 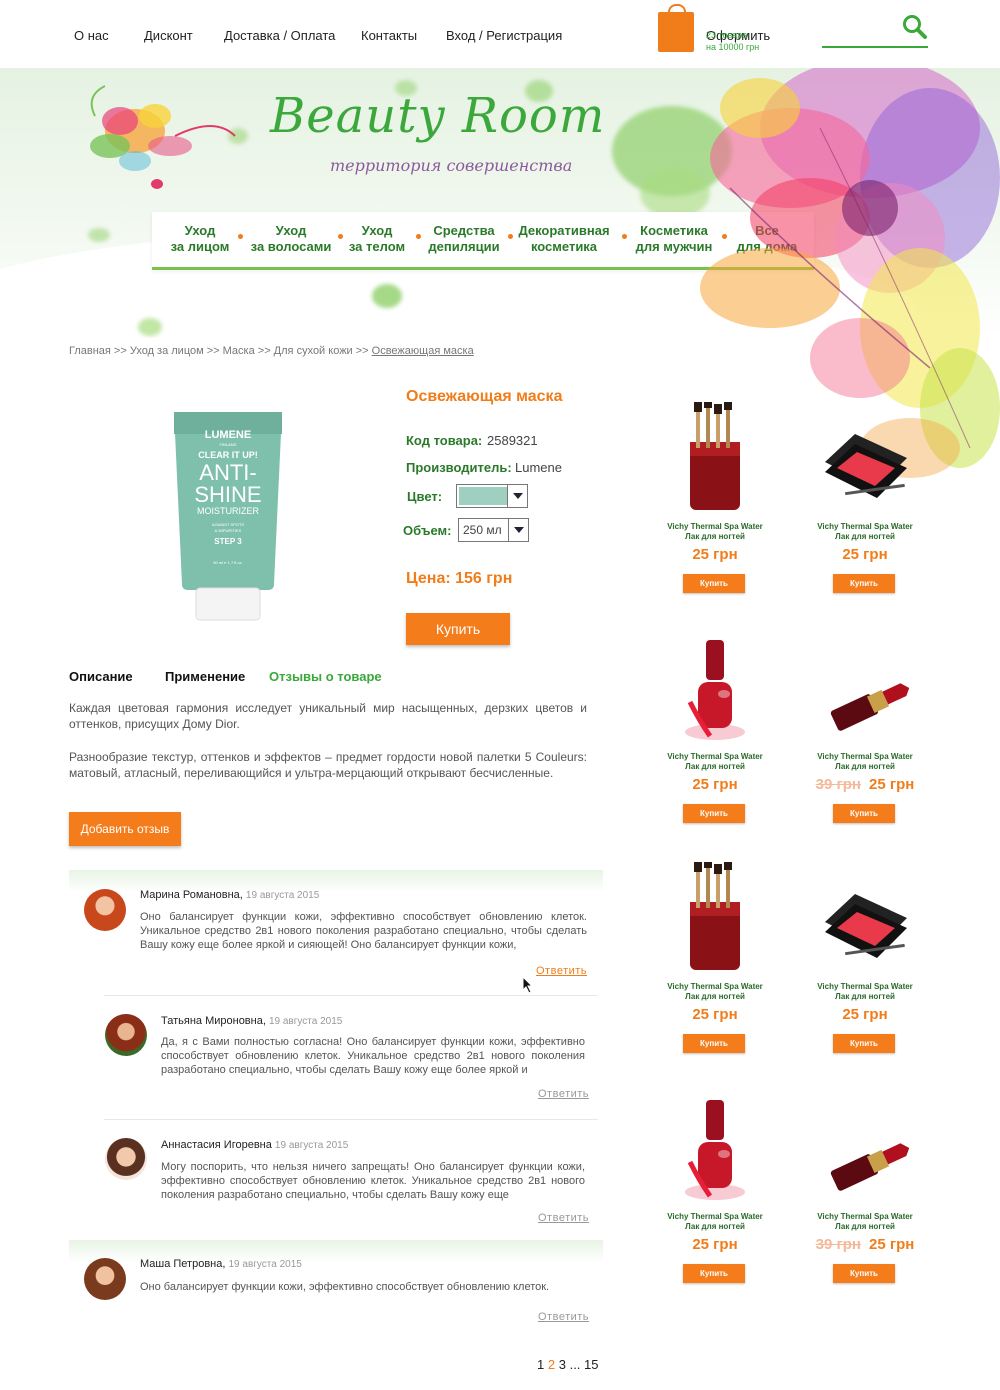 What do you see at coordinates (767, 239) in the screenshot?
I see `category-home: Все для дома` at bounding box center [767, 239].